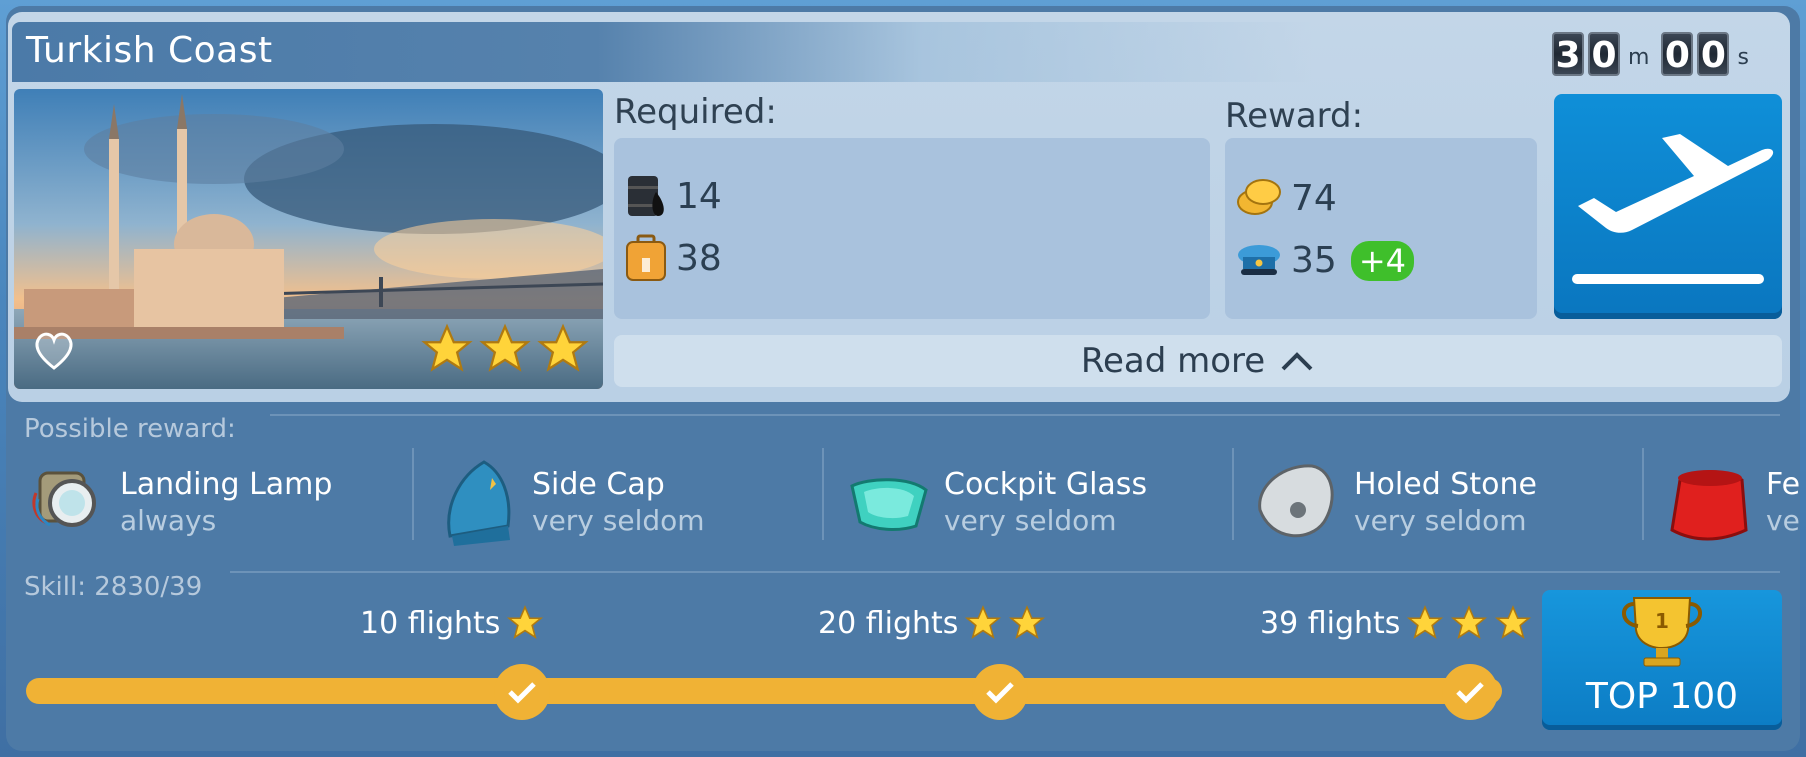 The height and width of the screenshot is (757, 1806). What do you see at coordinates (1381, 228) in the screenshot?
I see `reward-box` at bounding box center [1381, 228].